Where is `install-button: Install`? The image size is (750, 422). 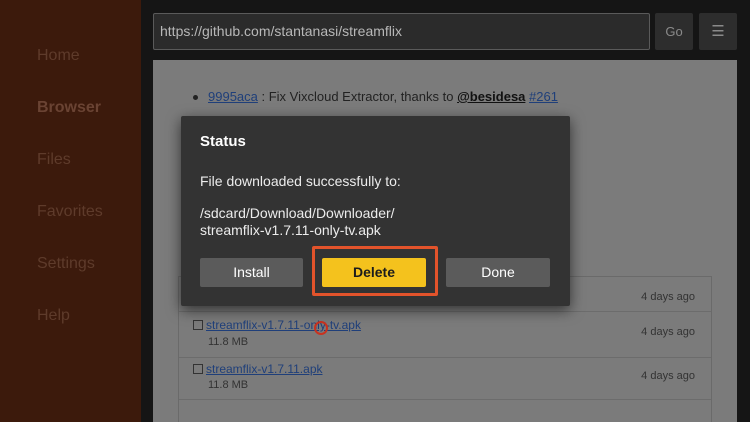
install-button: Install is located at coordinates (251, 272).